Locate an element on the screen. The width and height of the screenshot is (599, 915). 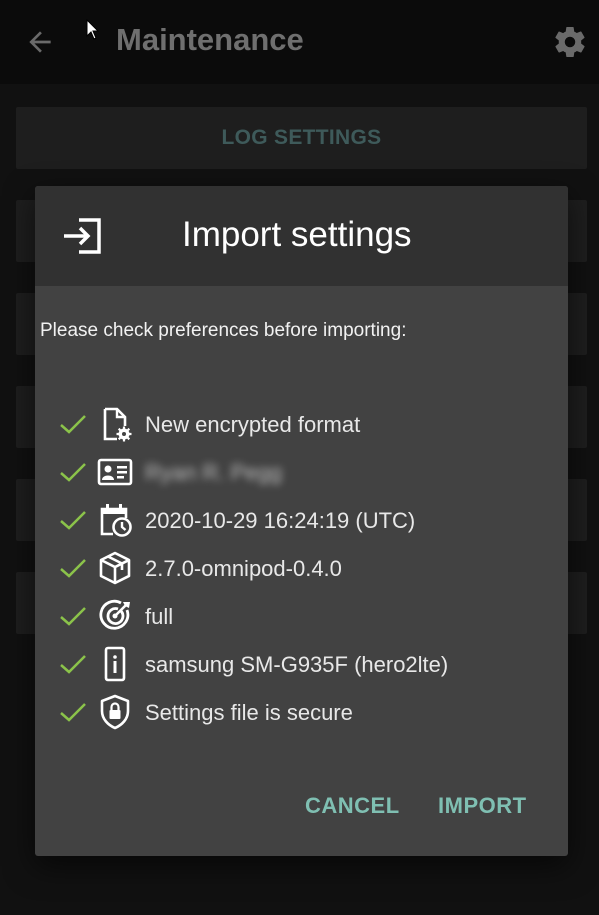
back-button is located at coordinates (40, 42).